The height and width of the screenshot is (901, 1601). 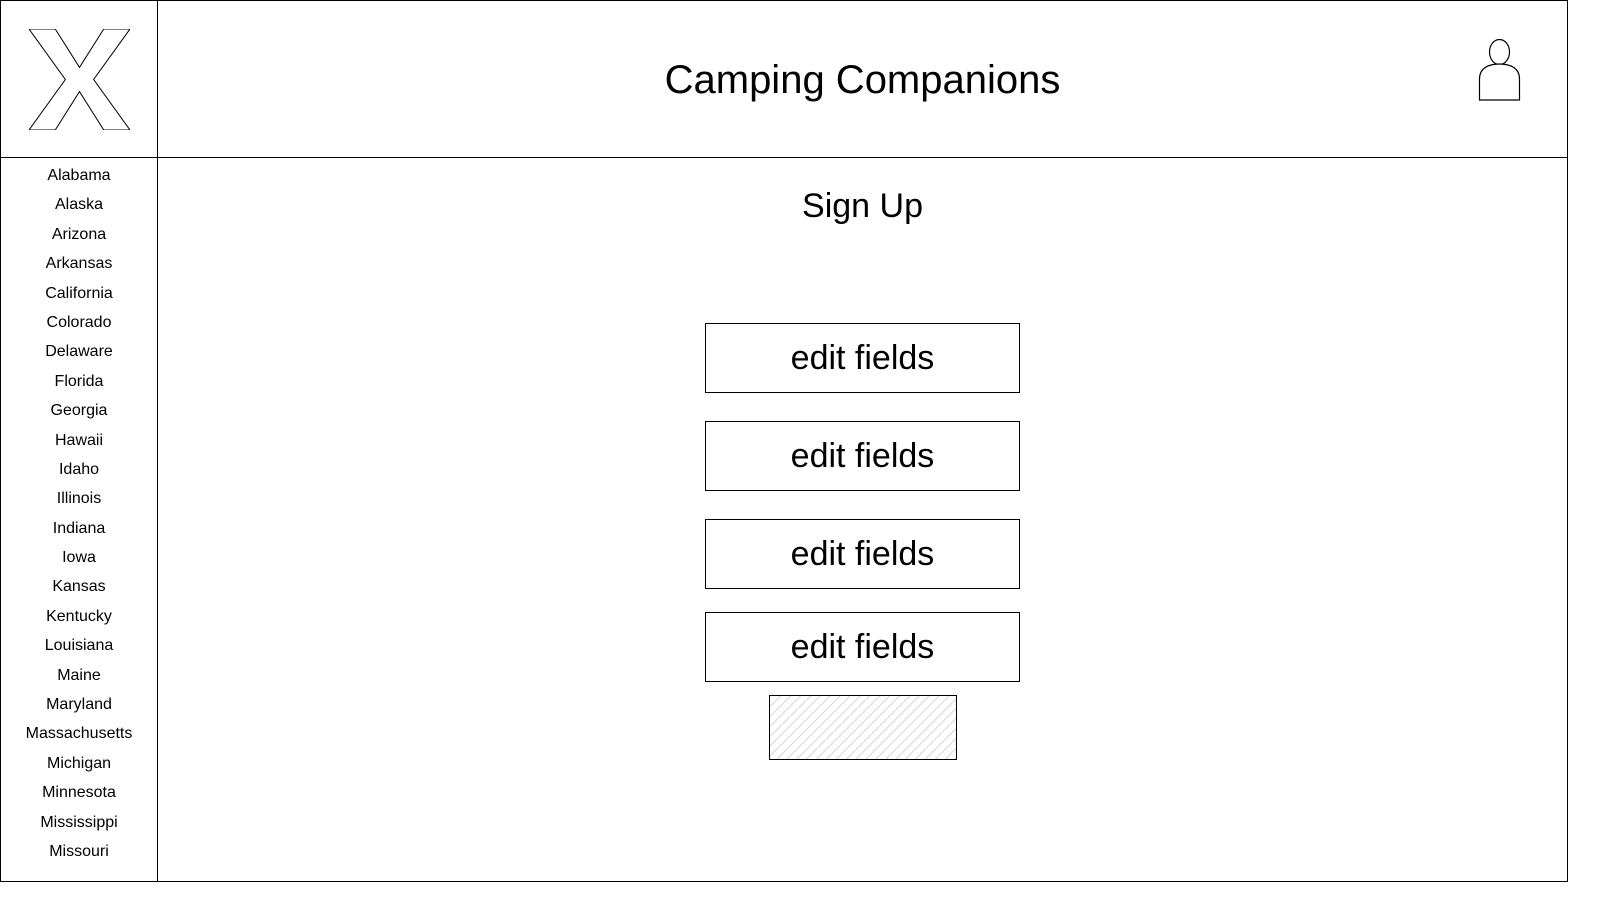 I want to click on logo-area, so click(x=79, y=79).